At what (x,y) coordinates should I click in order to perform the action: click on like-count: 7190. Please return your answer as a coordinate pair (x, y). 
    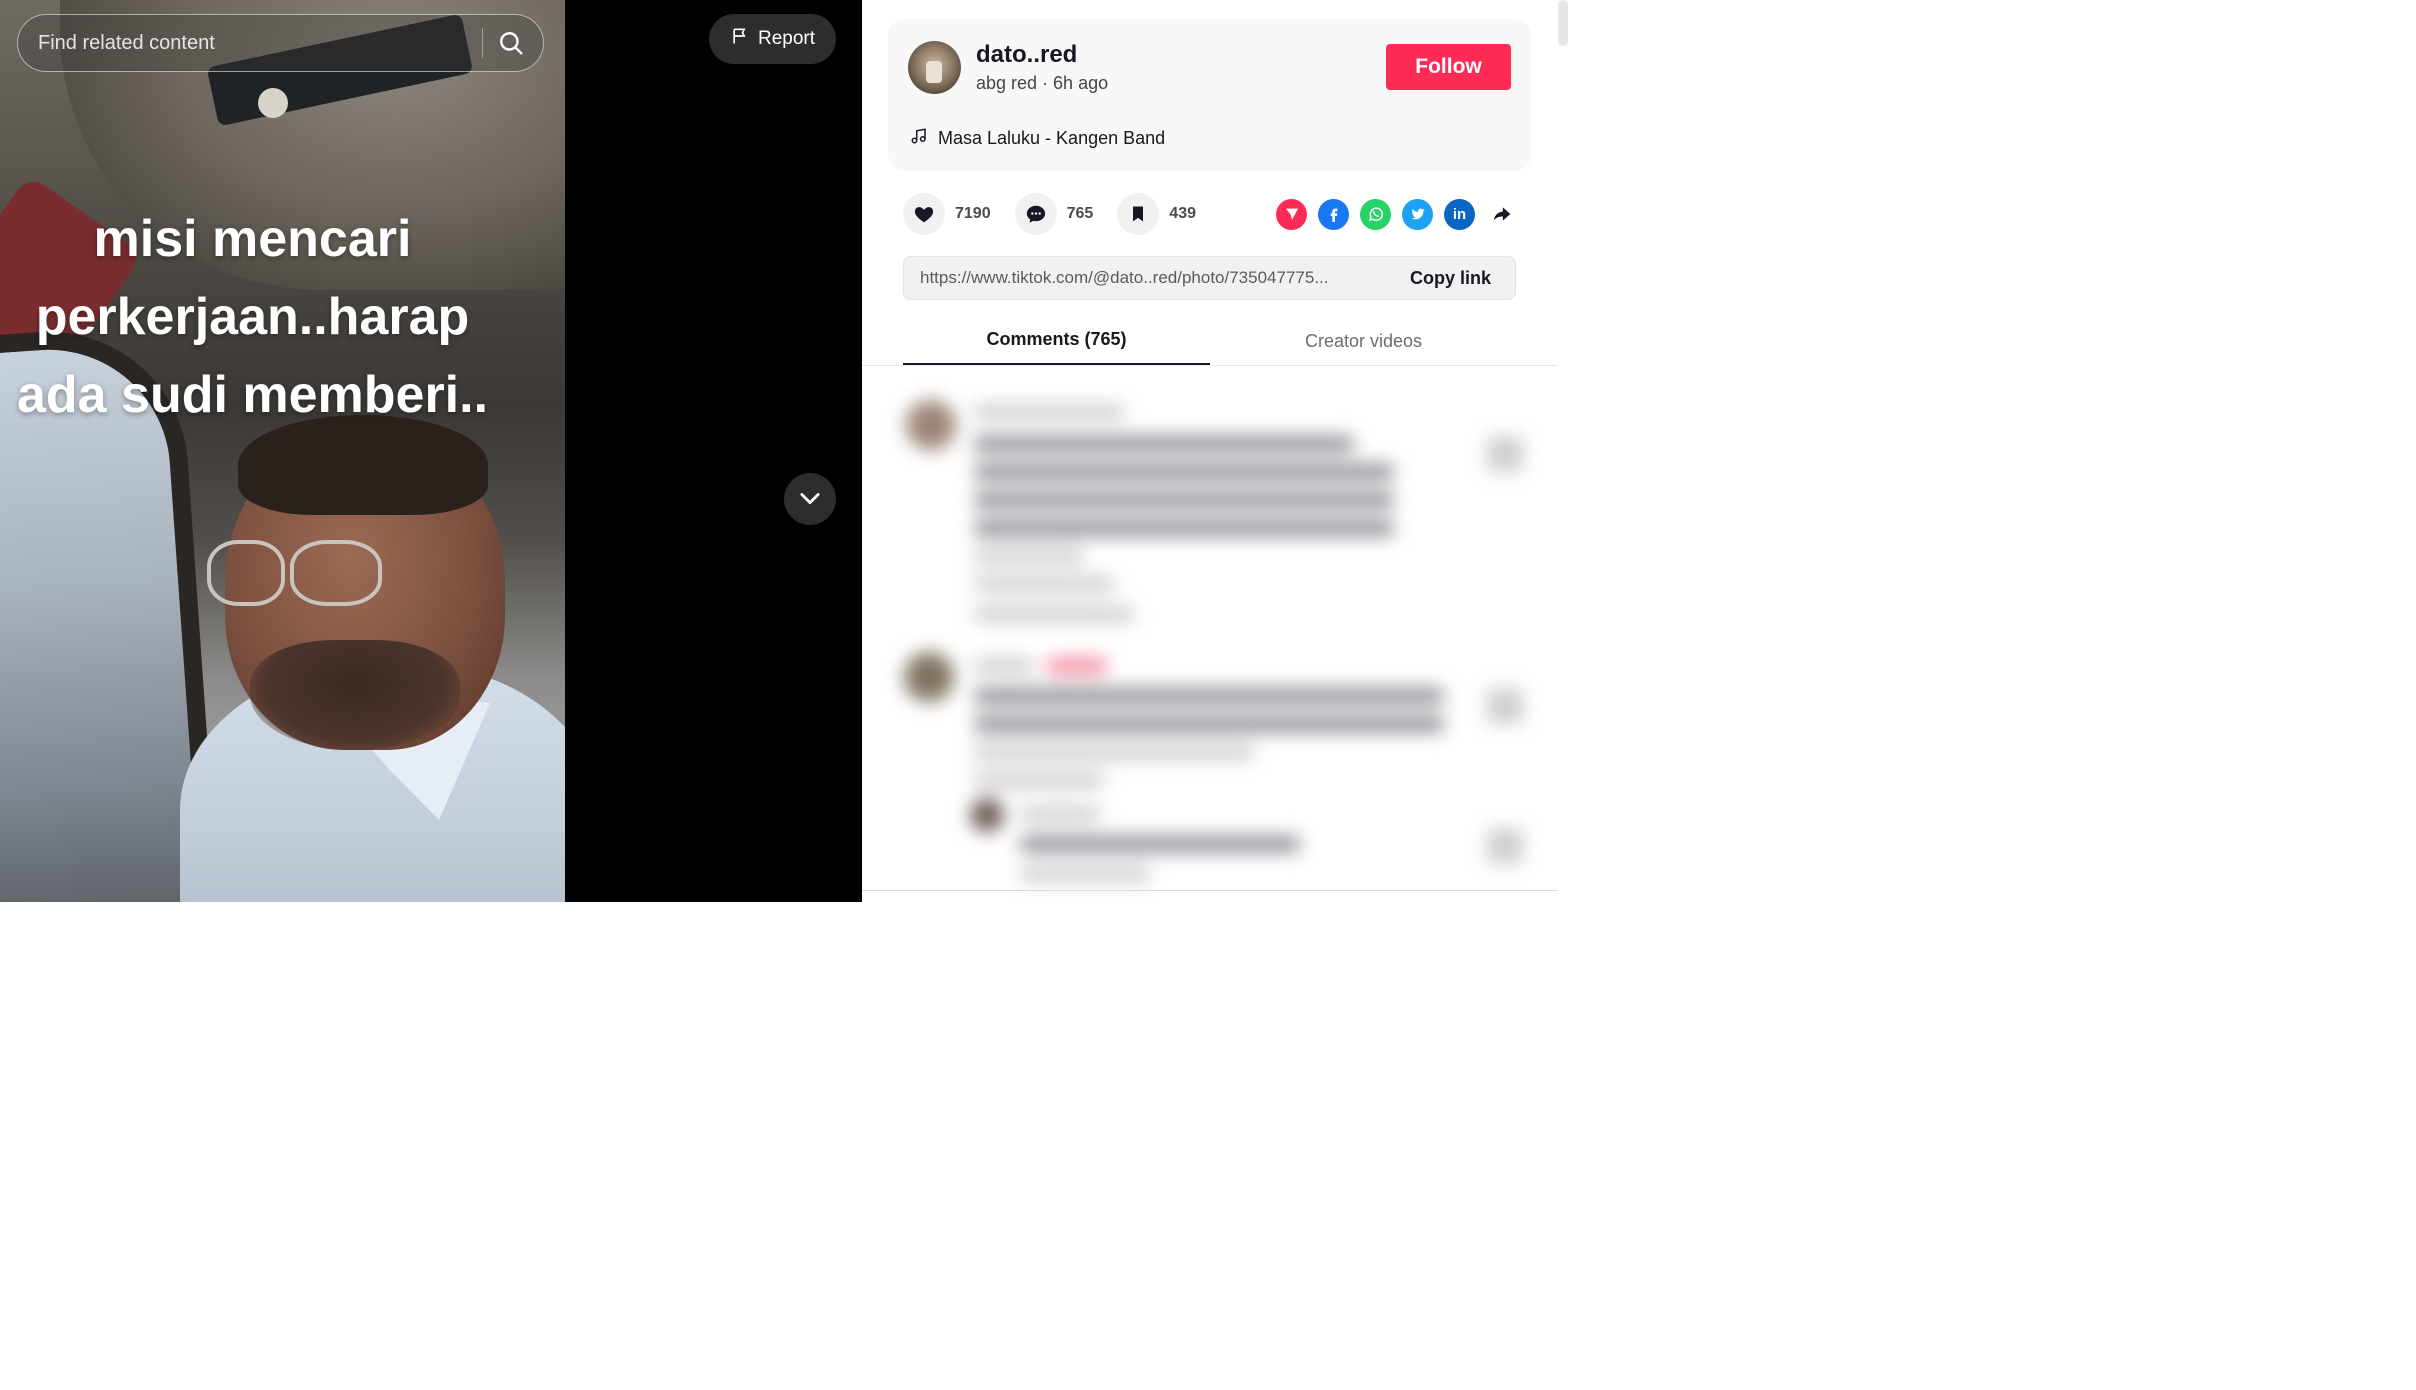
    Looking at the image, I should click on (973, 213).